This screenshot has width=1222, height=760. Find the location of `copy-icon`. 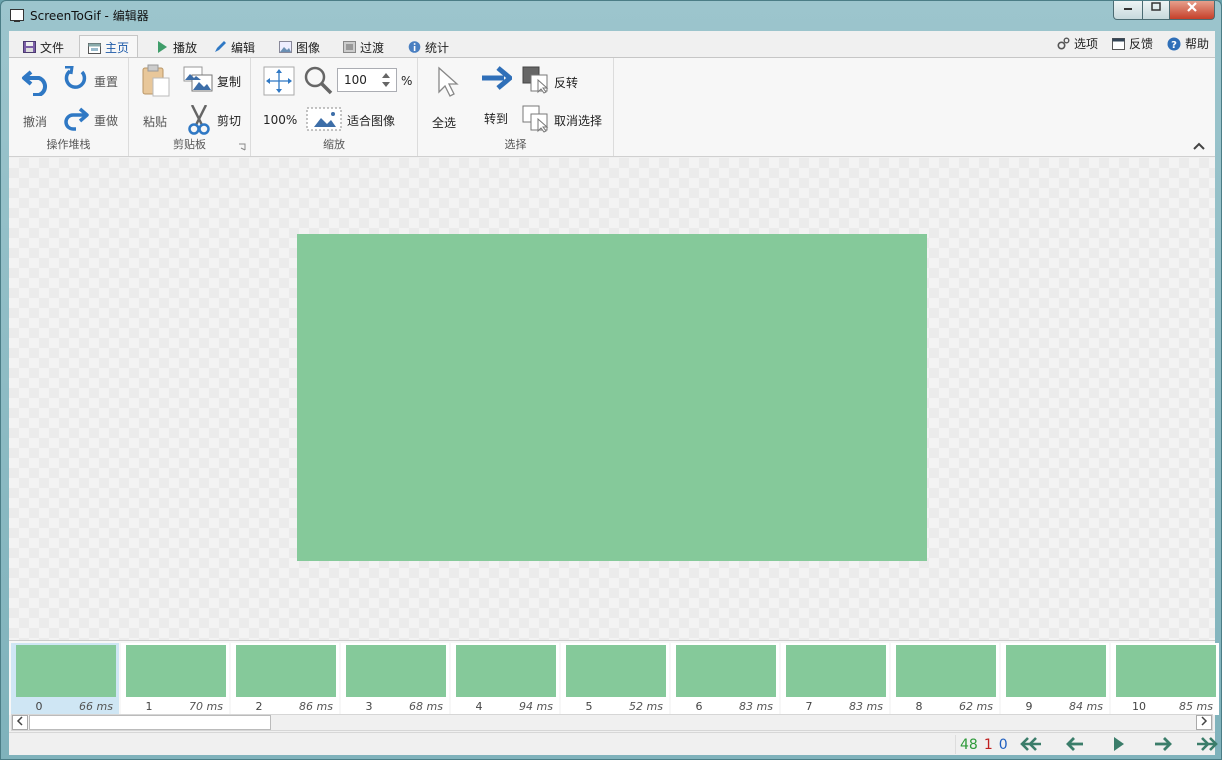

copy-icon is located at coordinates (198, 79).